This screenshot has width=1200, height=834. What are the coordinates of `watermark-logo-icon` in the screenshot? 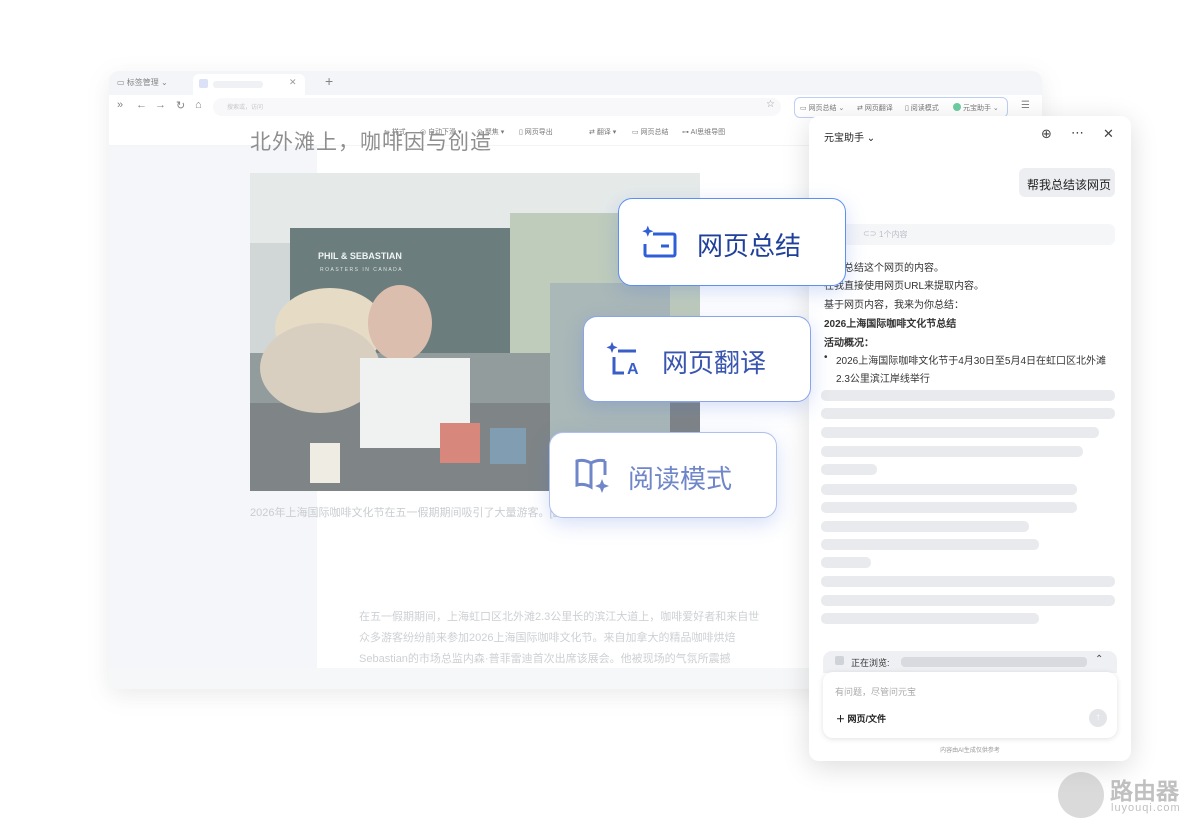 It's located at (1081, 795).